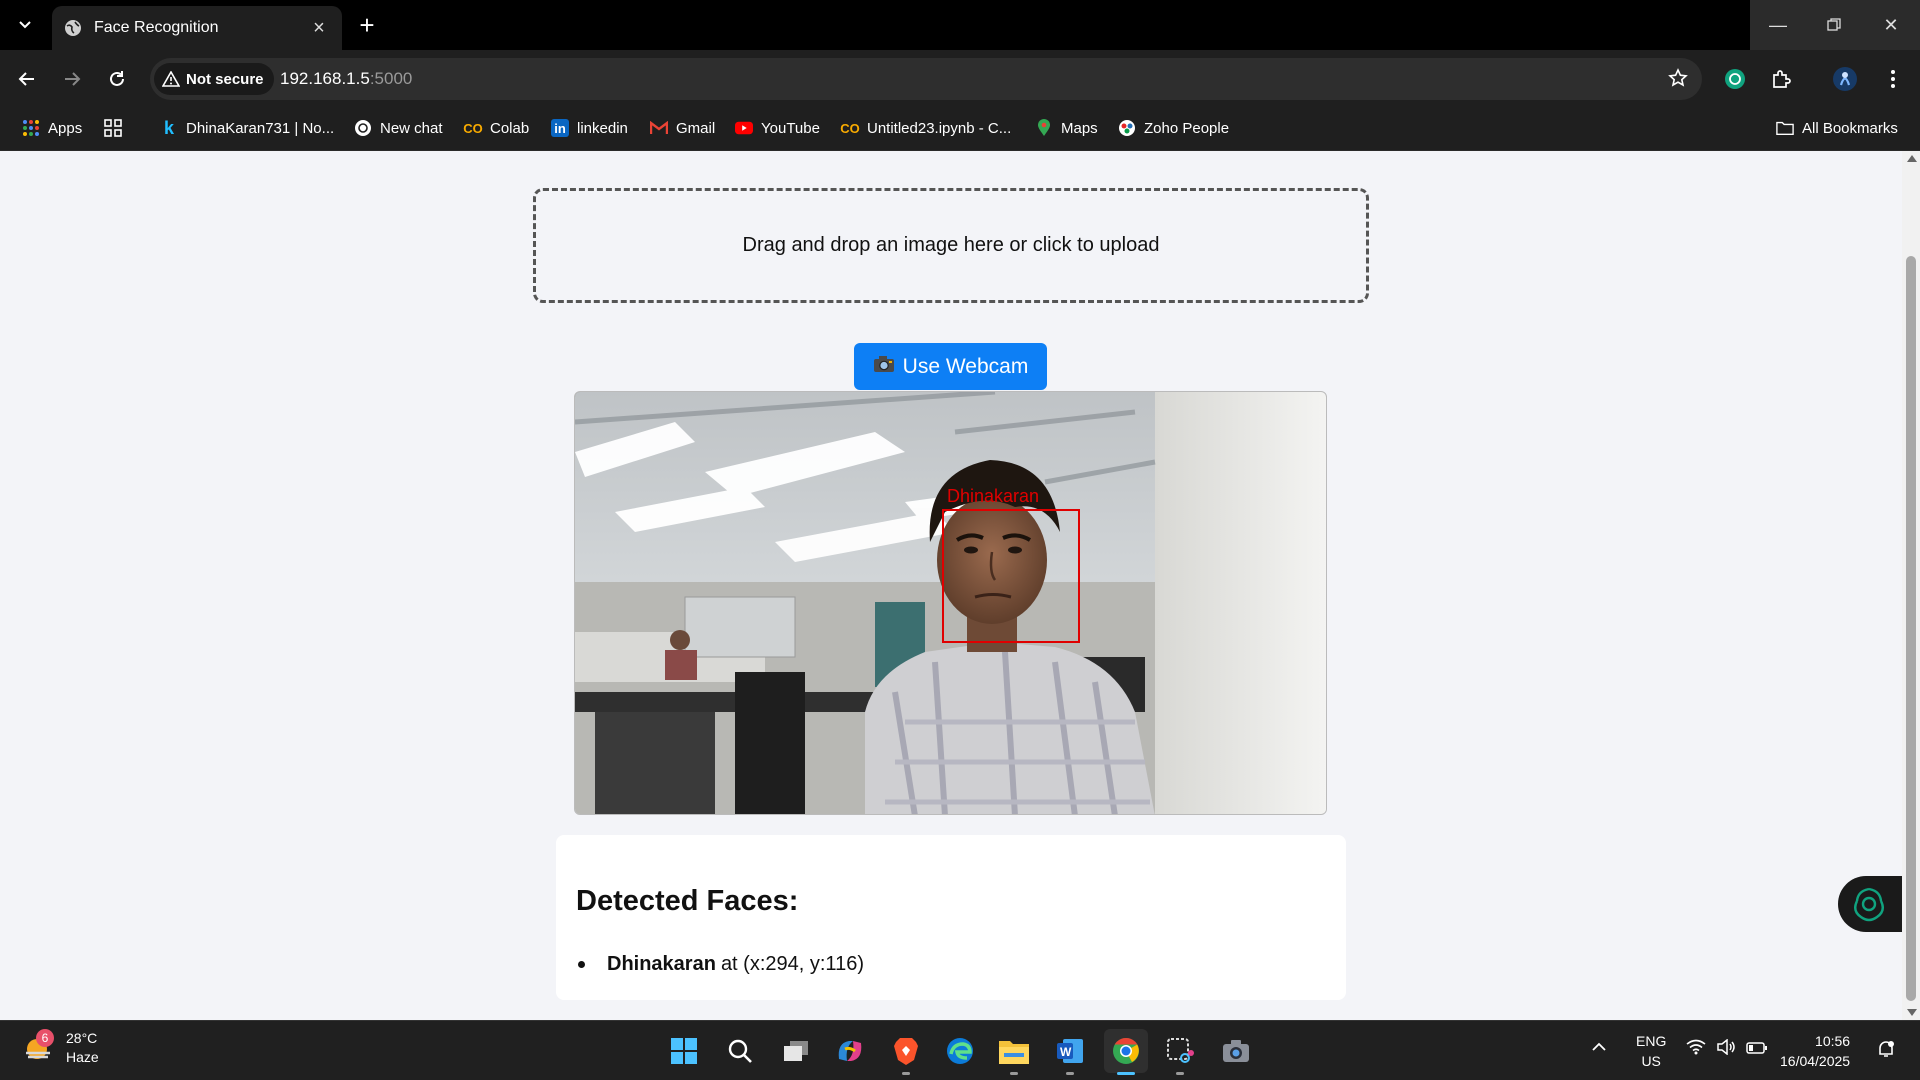 This screenshot has width=1920, height=1080. I want to click on reload-icon, so click(117, 78).